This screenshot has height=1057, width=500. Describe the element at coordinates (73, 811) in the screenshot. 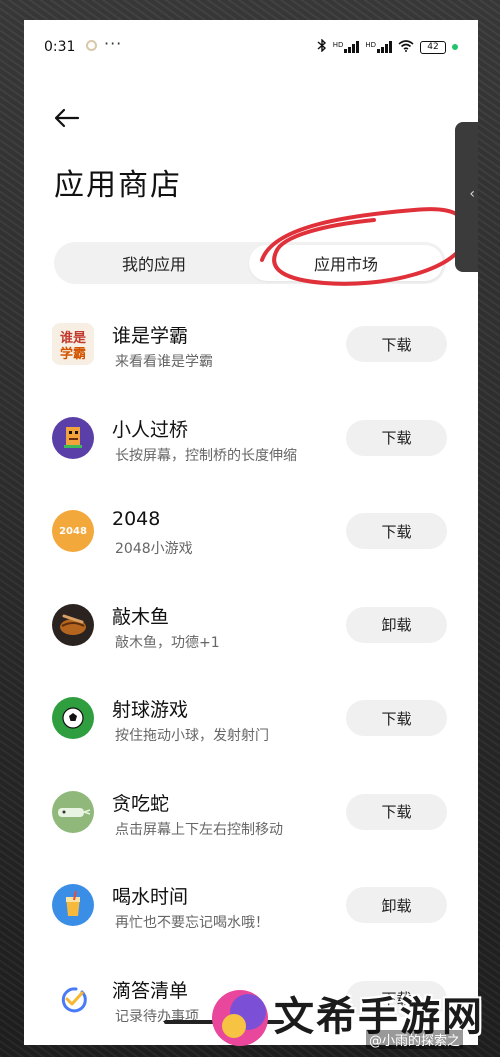

I see `snake-icon` at that location.